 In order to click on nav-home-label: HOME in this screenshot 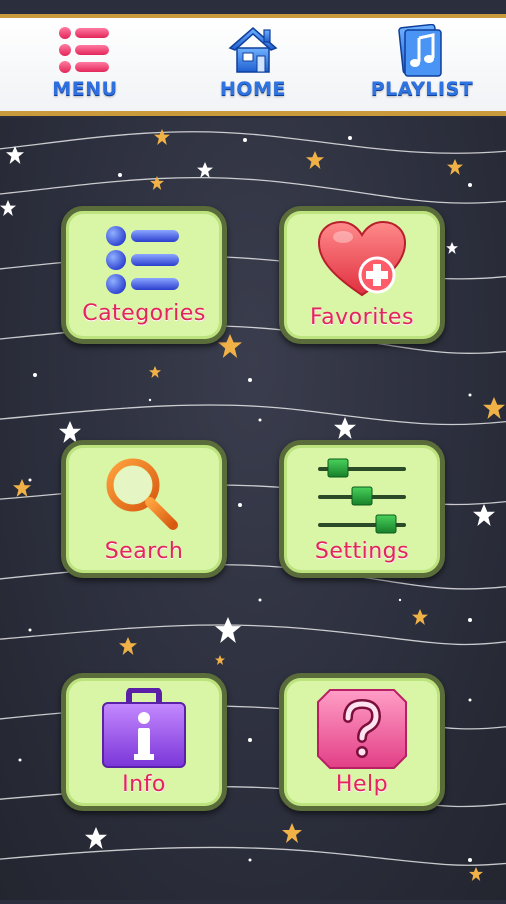, I will do `click(253, 89)`.